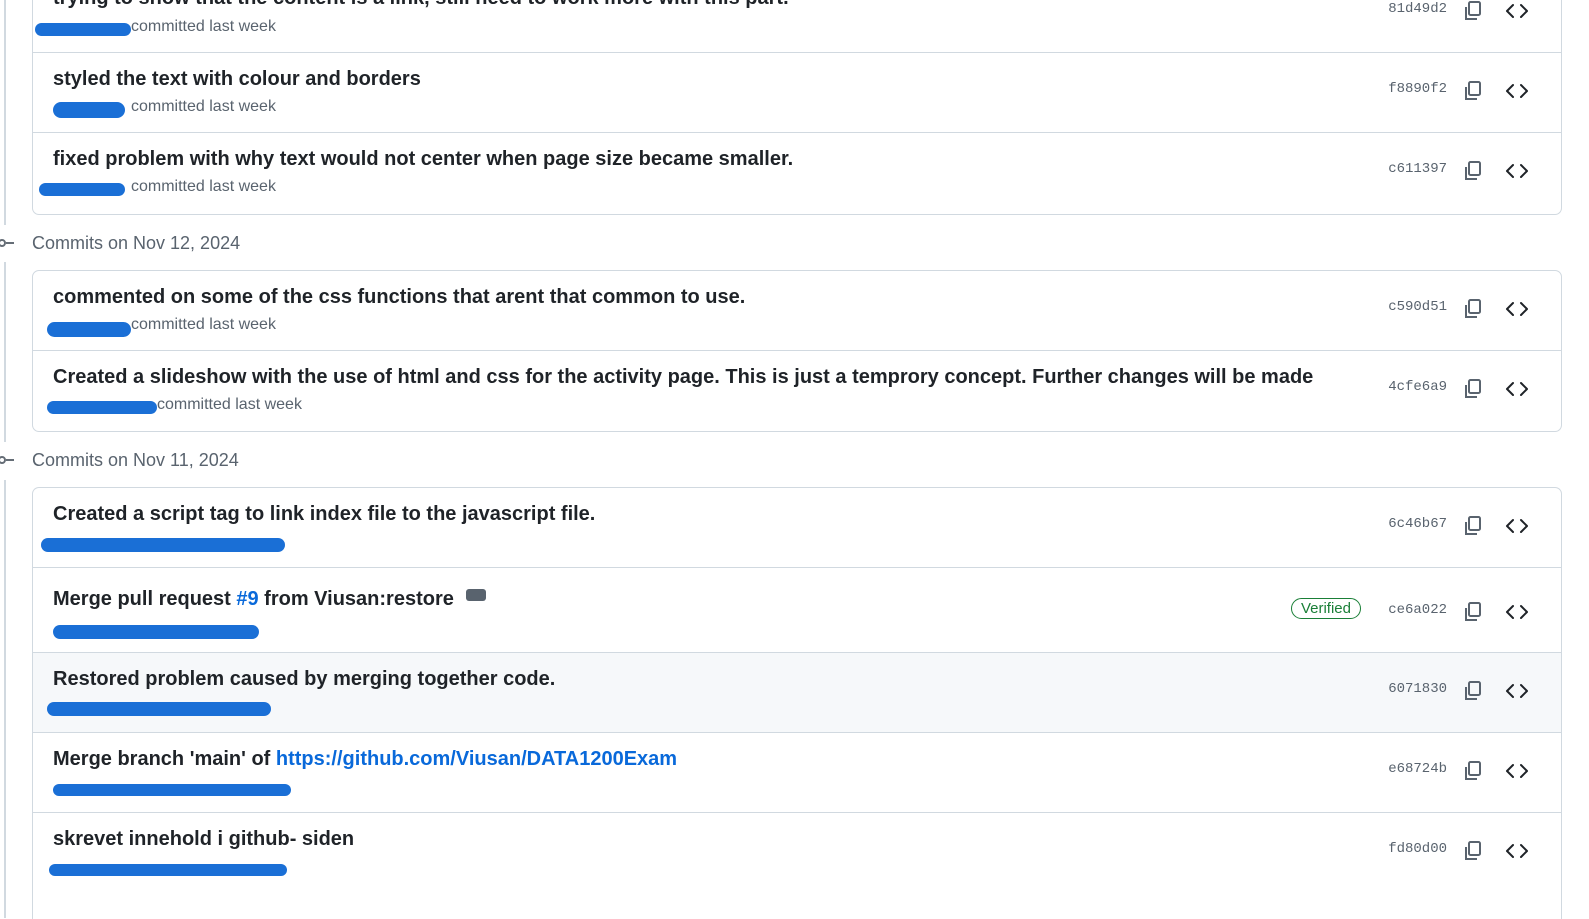 This screenshot has width=1589, height=919. What do you see at coordinates (476, 759) in the screenshot?
I see `repository-link: https://github.com/Viusan/DATA1200Exam` at bounding box center [476, 759].